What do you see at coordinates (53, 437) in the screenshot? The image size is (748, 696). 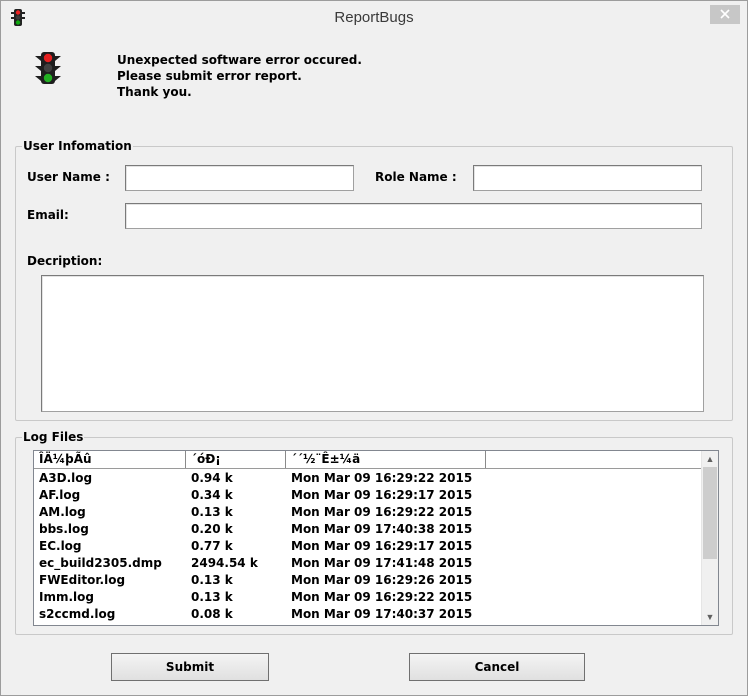 I see `log-files-legend: Log Files` at bounding box center [53, 437].